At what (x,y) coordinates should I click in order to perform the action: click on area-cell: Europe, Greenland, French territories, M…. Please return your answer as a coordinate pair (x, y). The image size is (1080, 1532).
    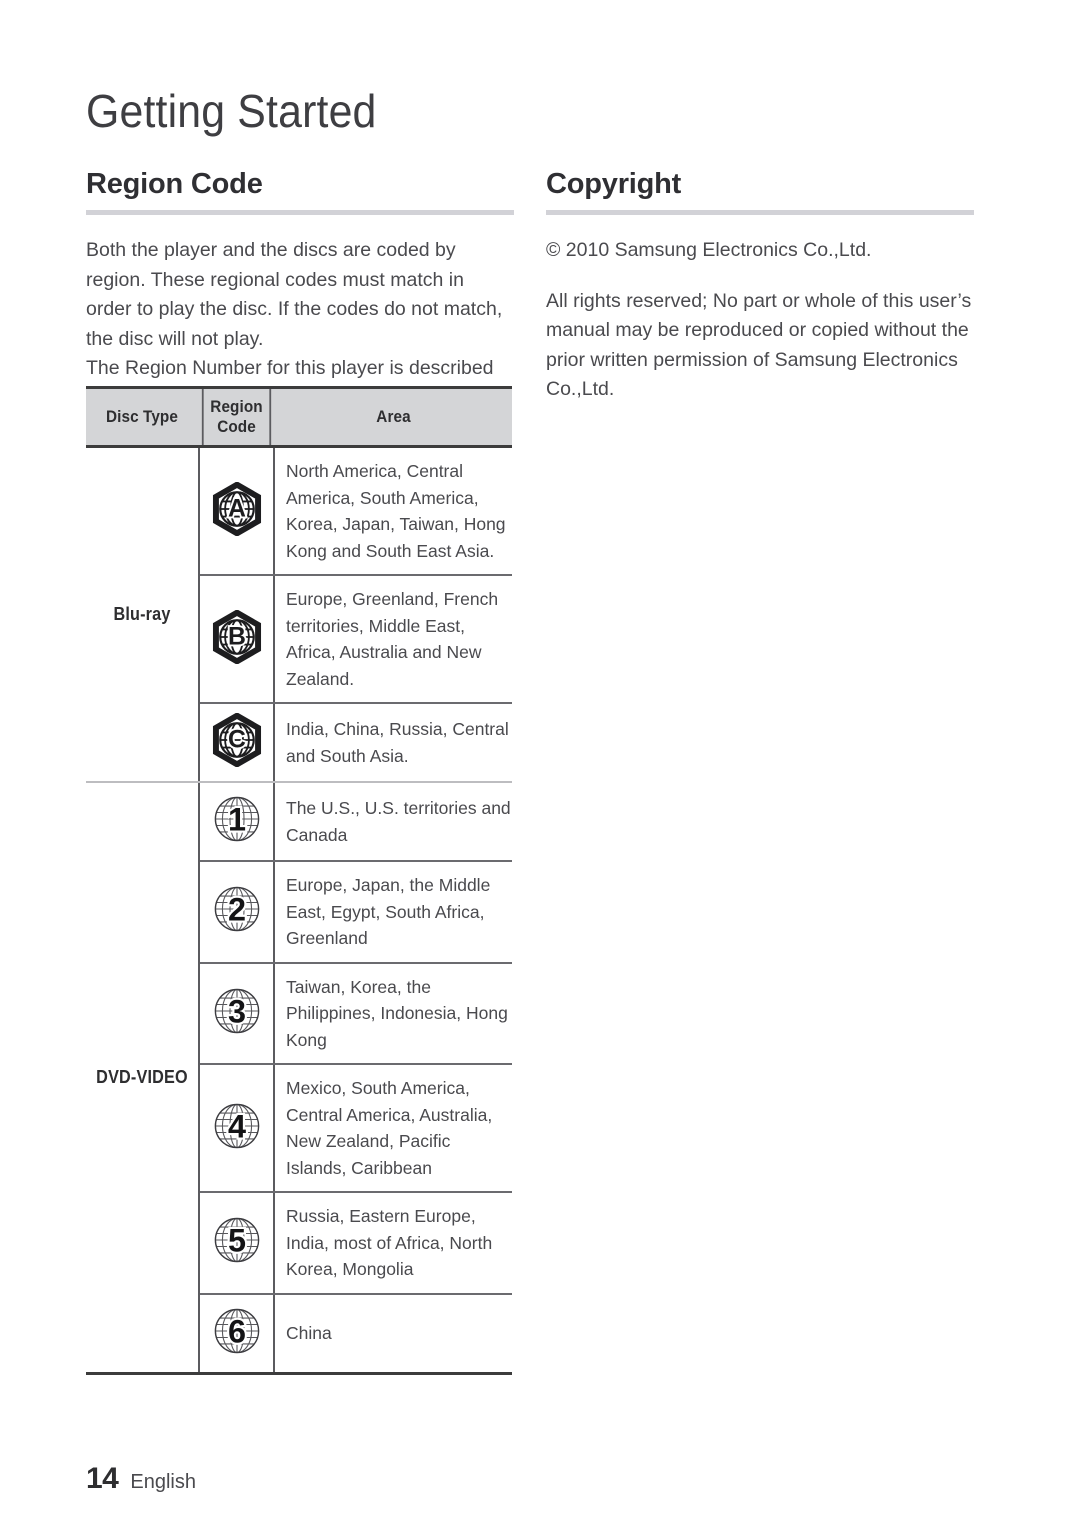
    Looking at the image, I should click on (392, 639).